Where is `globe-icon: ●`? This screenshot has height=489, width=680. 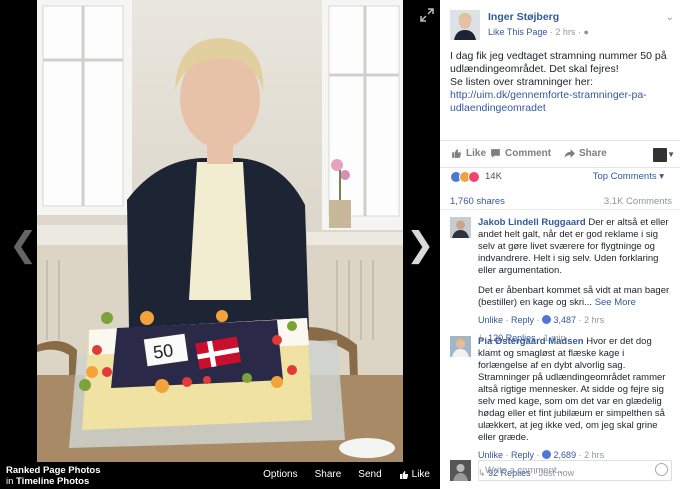
globe-icon: ● is located at coordinates (586, 32).